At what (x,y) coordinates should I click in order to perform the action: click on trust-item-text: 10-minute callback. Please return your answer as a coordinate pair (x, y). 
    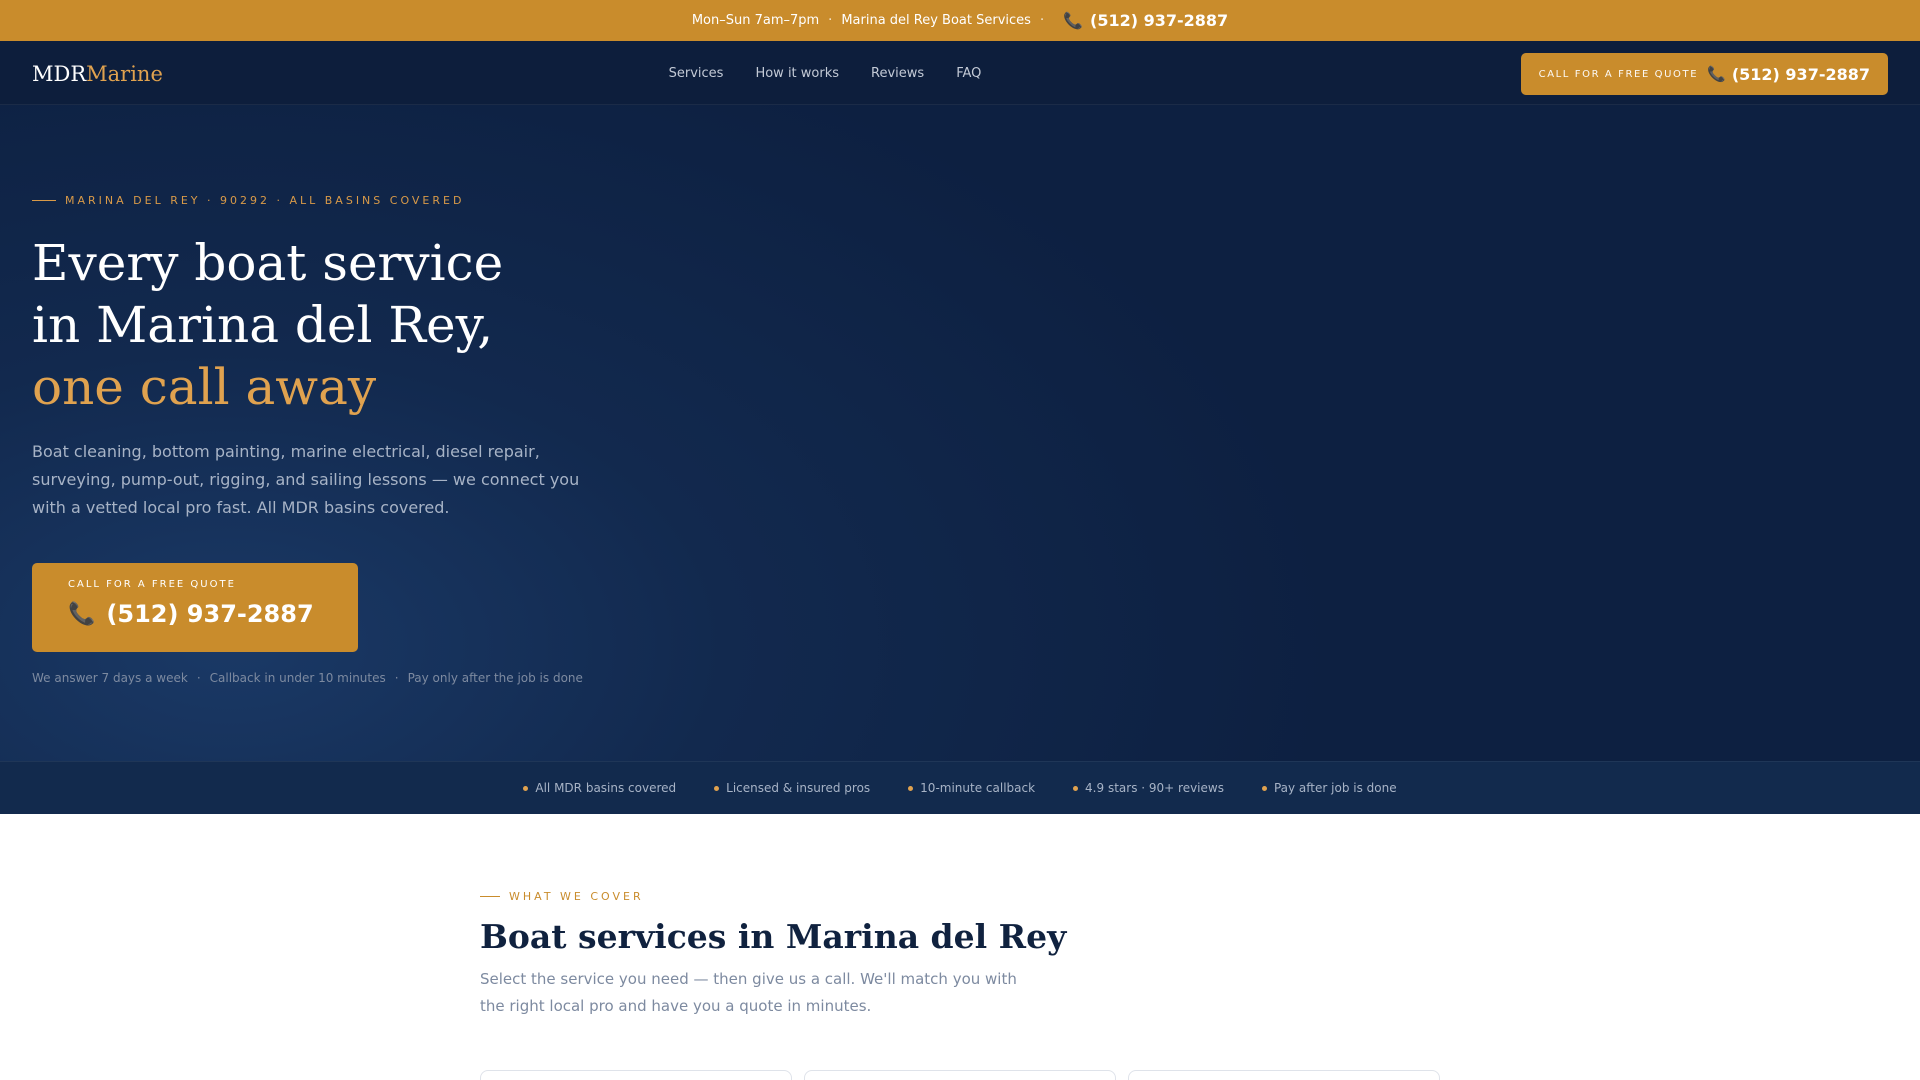
    Looking at the image, I should click on (978, 788).